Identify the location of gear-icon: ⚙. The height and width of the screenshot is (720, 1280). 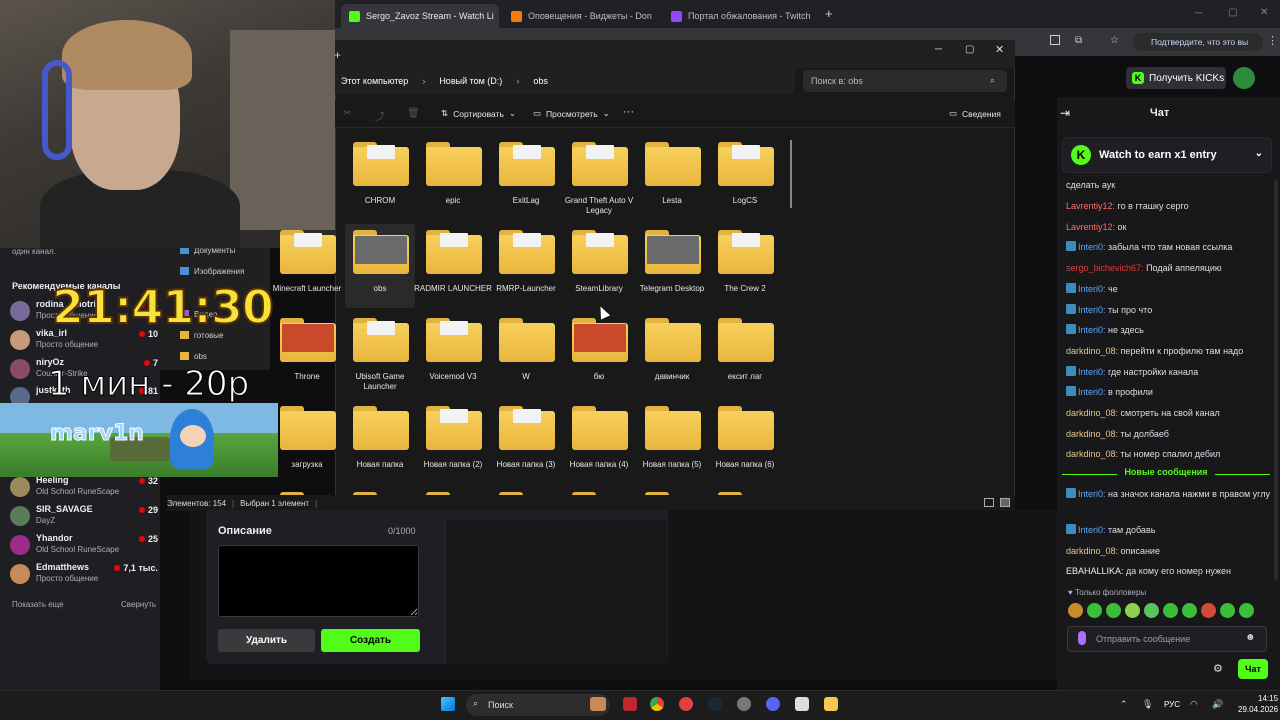
(1218, 668).